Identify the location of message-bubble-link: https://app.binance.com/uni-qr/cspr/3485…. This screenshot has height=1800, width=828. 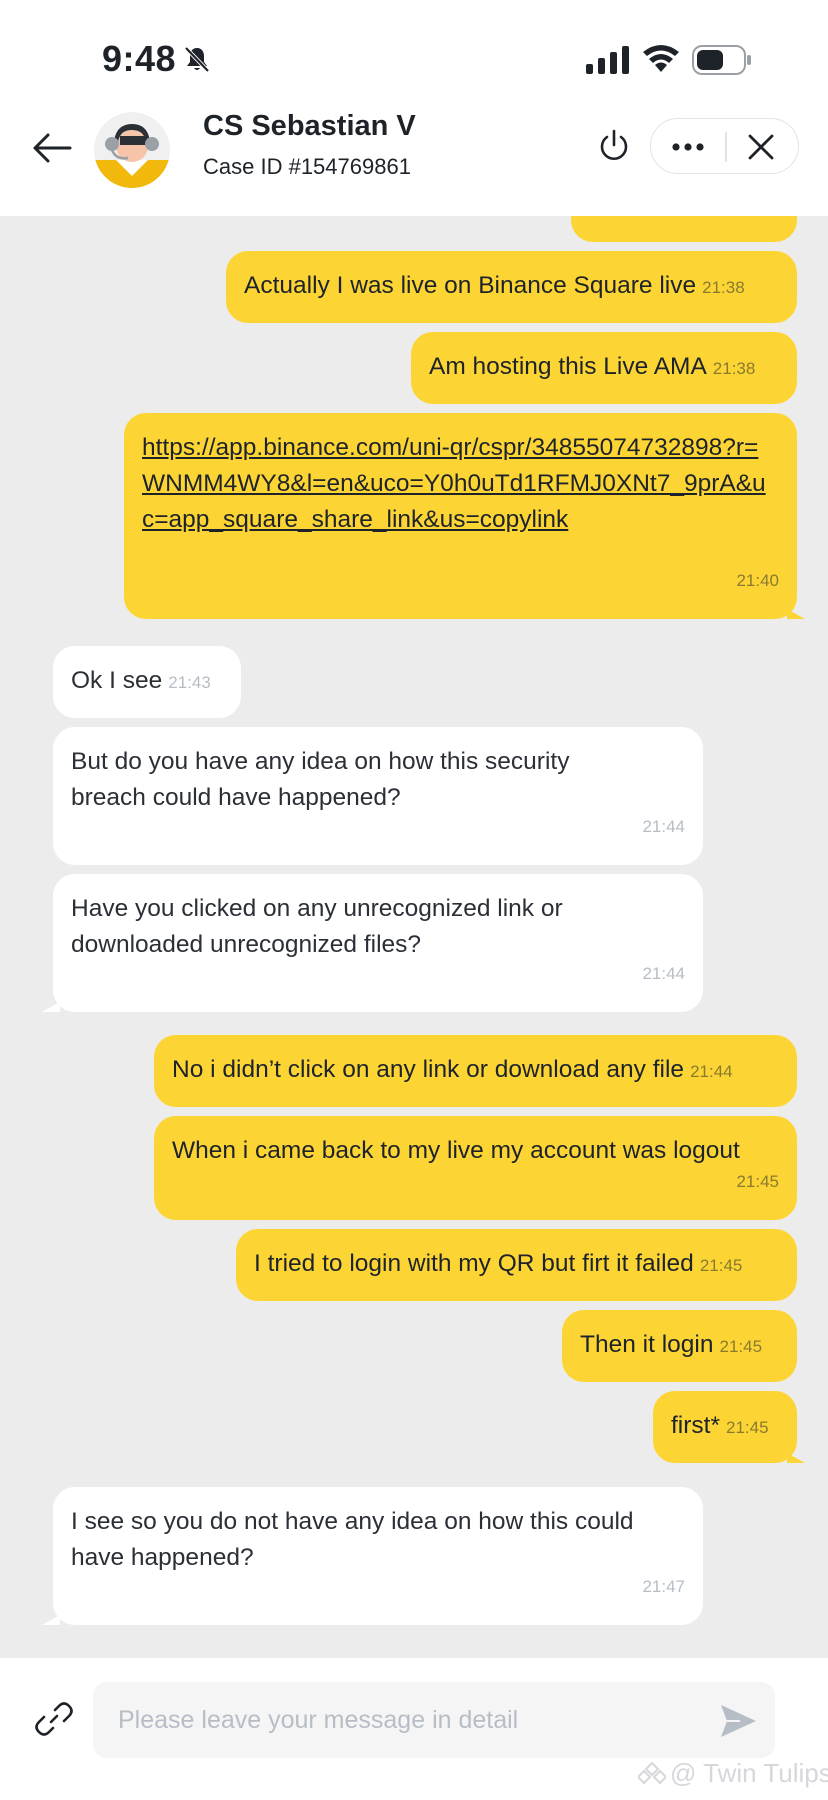
(460, 516).